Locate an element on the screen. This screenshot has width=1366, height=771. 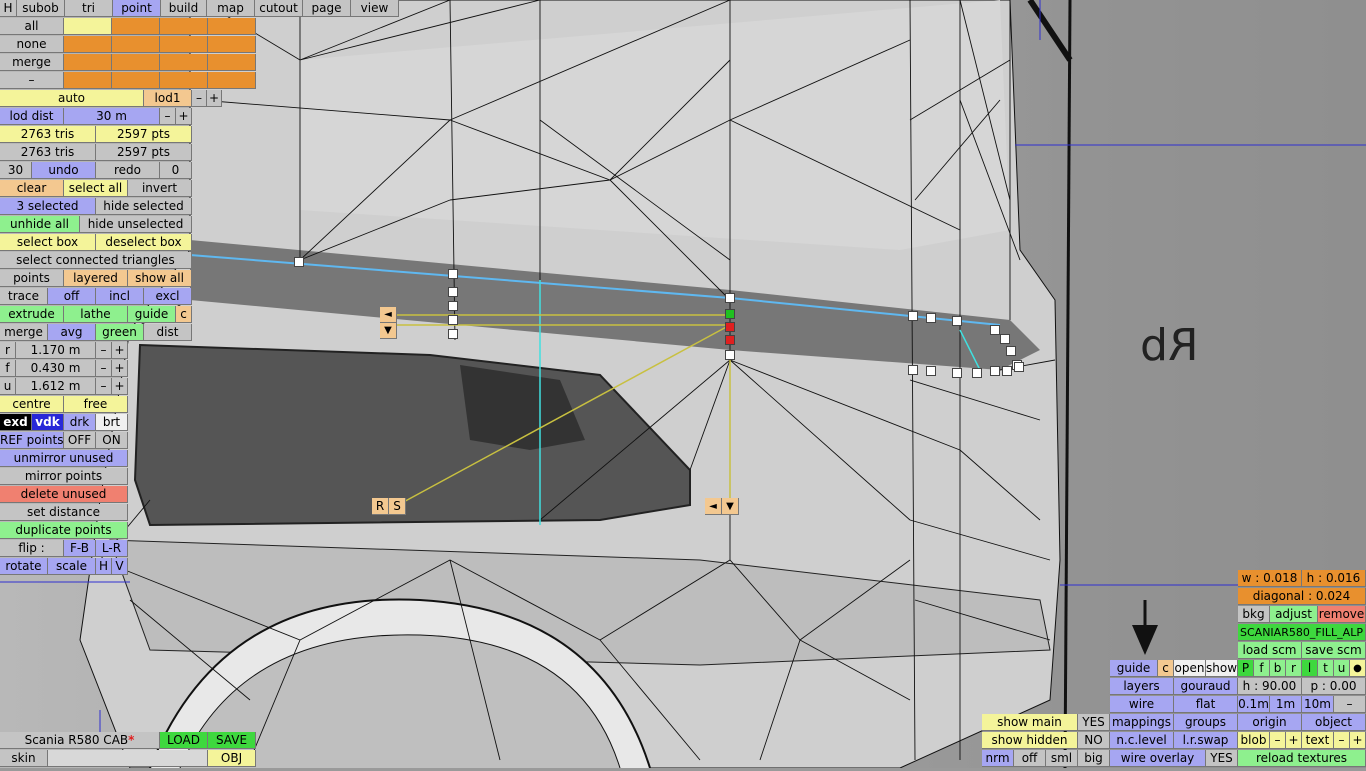
drk-button: drk is located at coordinates (80, 422).